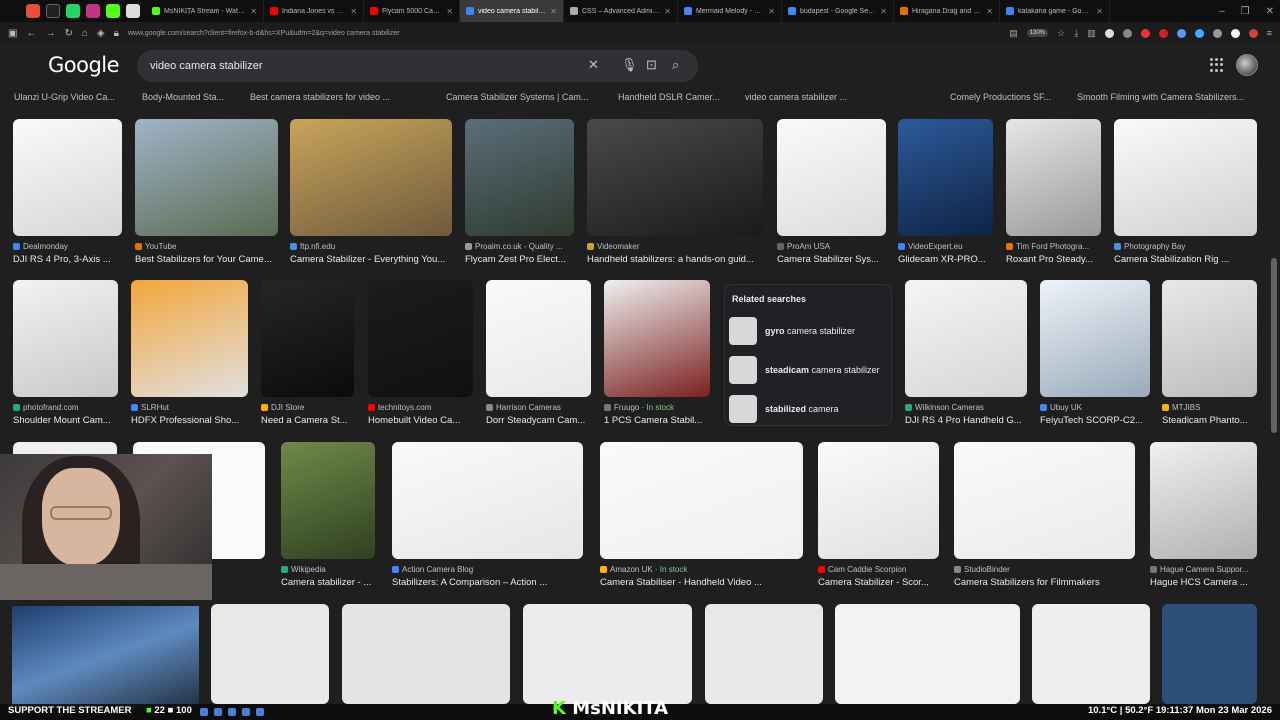 Image resolution: width=1280 pixels, height=720 pixels. Describe the element at coordinates (1044, 582) in the screenshot. I see `result-caption: Camera Stabilizers for Filmmakers` at that location.